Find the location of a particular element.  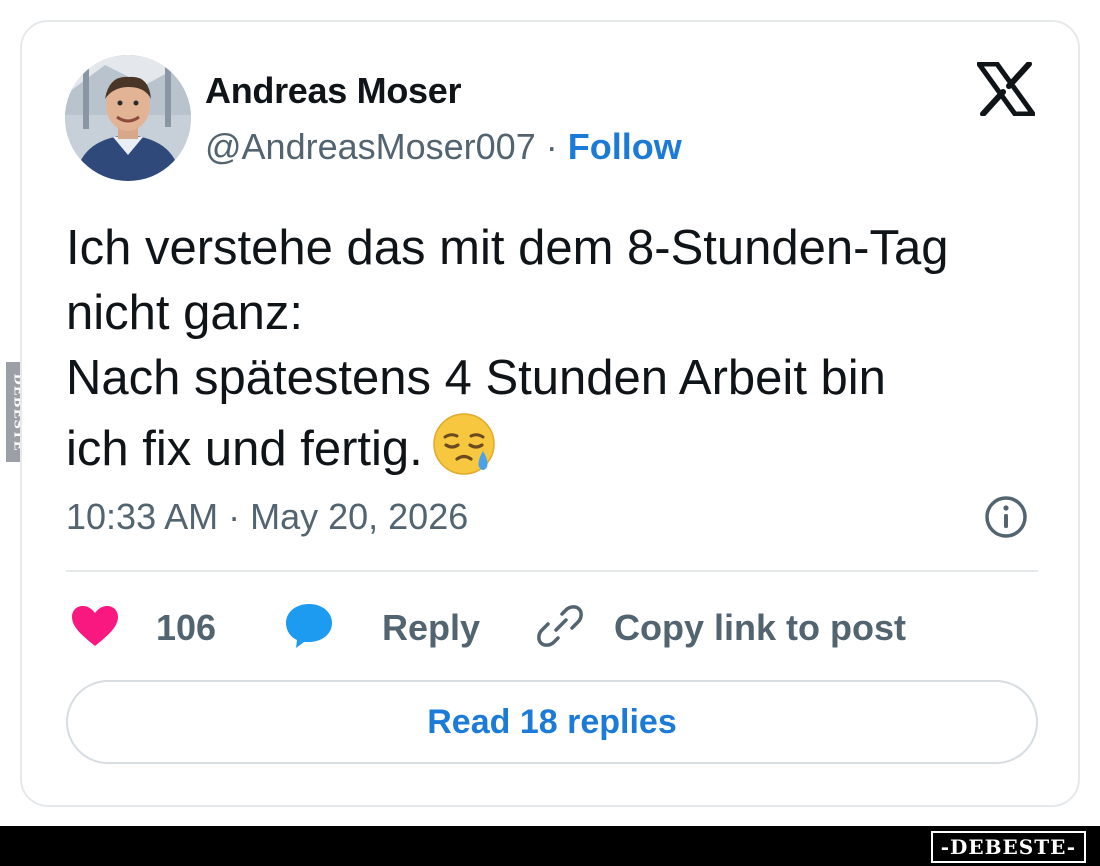

link-icon is located at coordinates (560, 628).